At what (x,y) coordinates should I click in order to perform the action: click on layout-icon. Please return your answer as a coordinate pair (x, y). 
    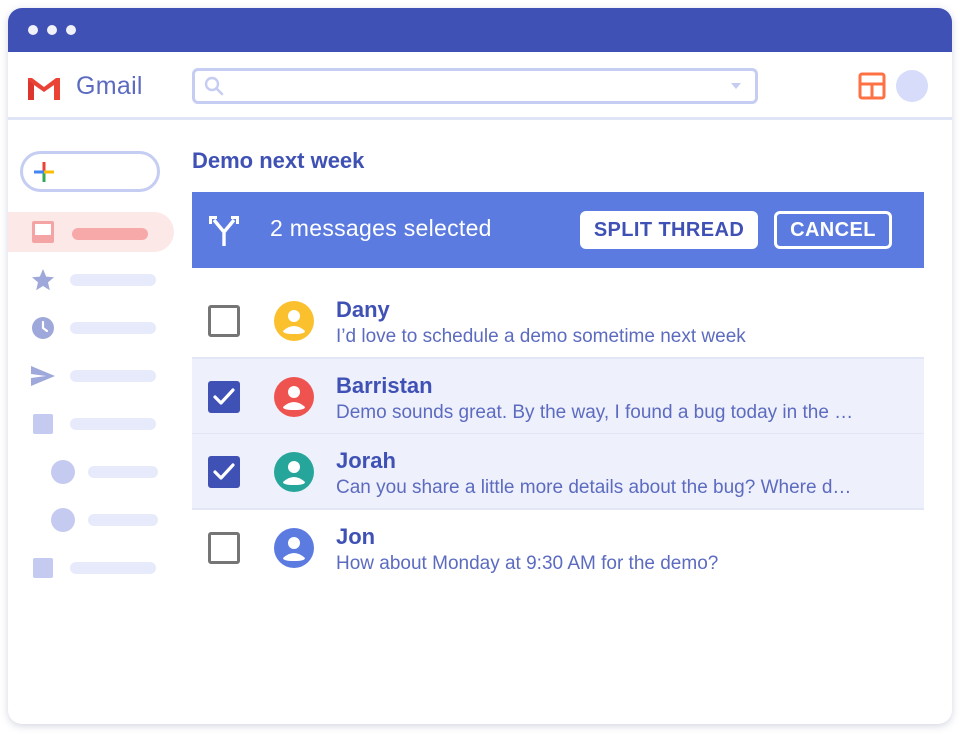
    Looking at the image, I should click on (872, 86).